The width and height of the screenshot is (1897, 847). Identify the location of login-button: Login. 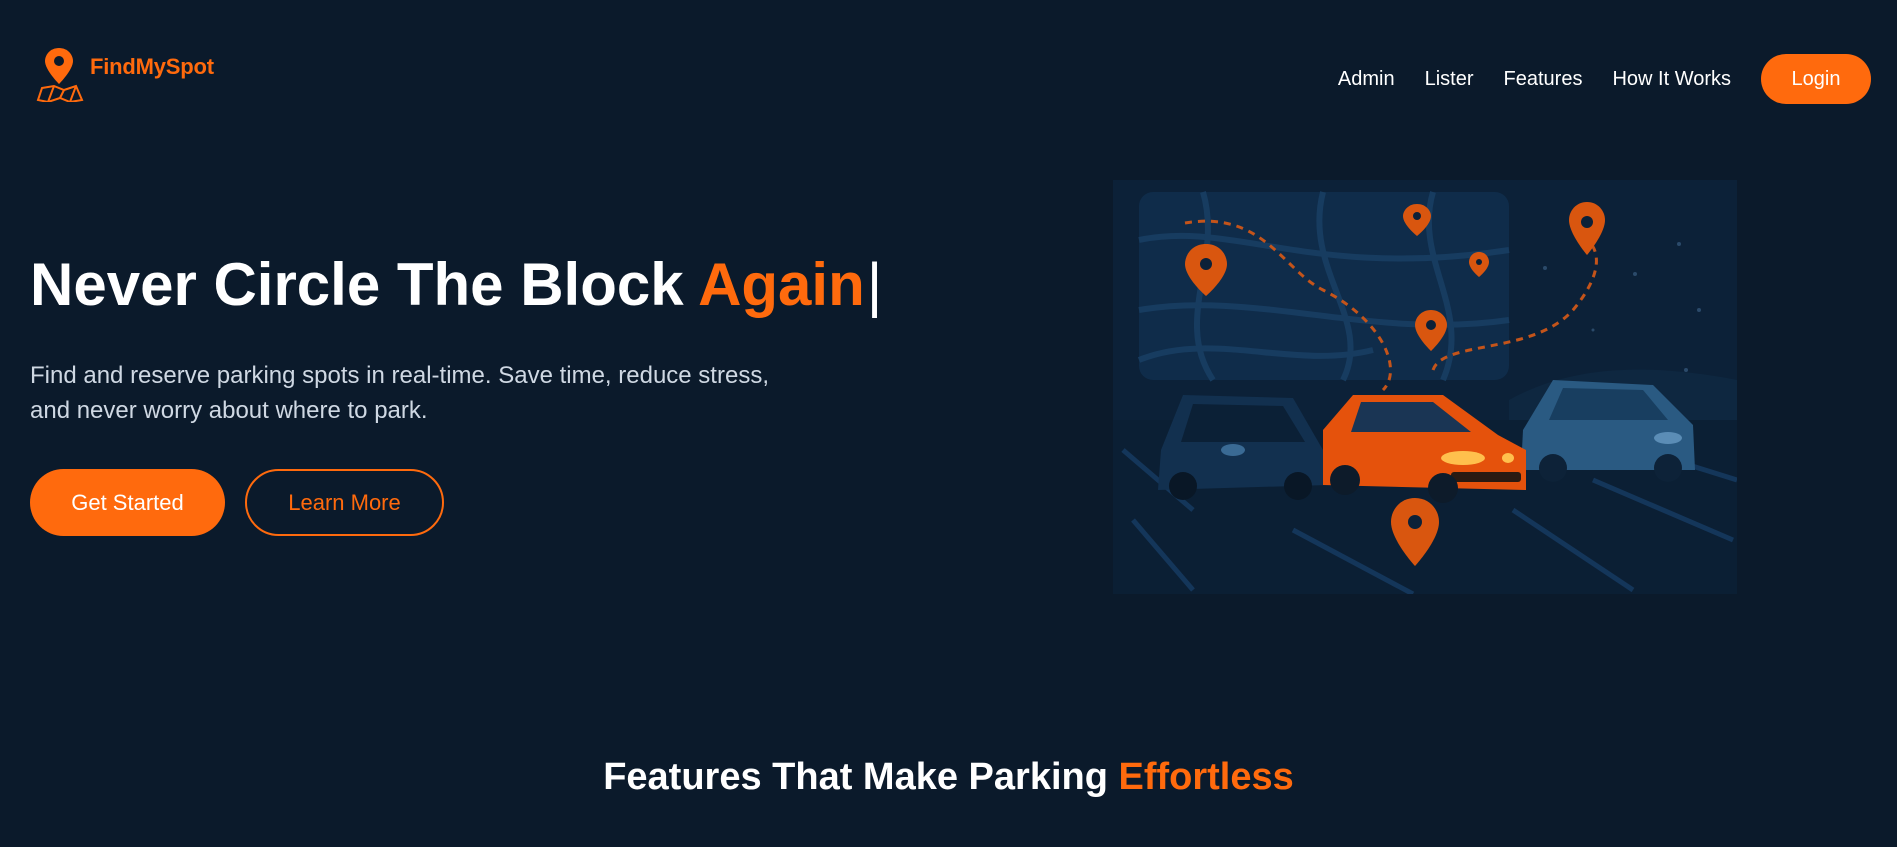
(1816, 79).